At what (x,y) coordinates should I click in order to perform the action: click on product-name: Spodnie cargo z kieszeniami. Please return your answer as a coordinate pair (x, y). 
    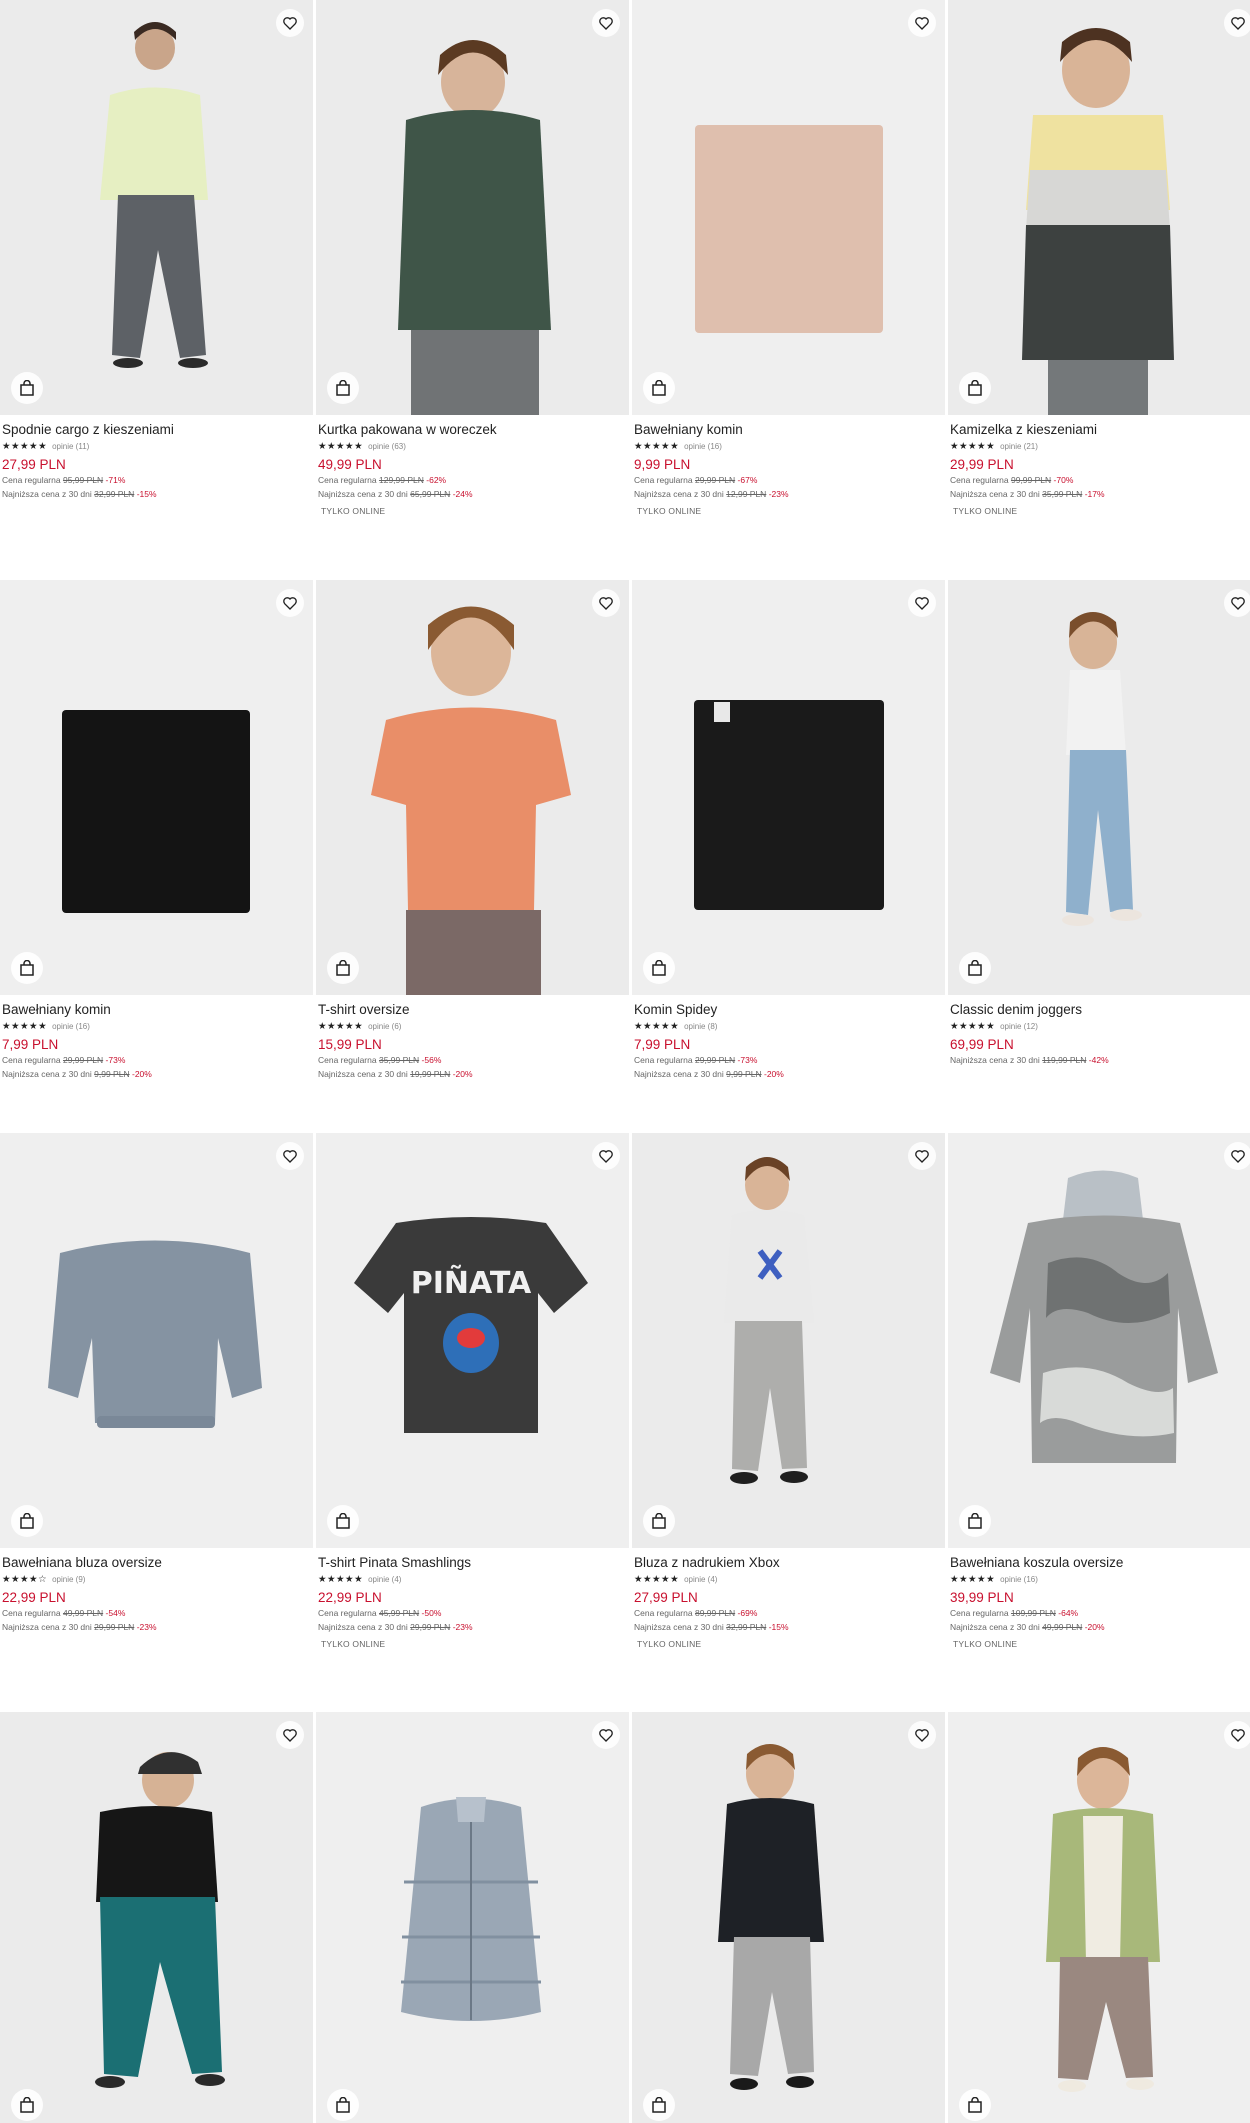
    Looking at the image, I should click on (156, 430).